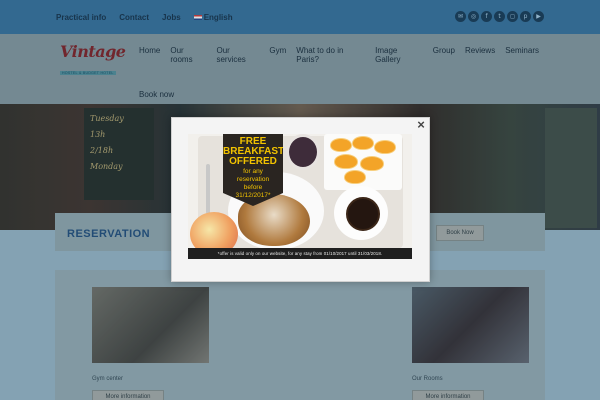 The image size is (600, 400). I want to click on orange-plate, so click(363, 162).